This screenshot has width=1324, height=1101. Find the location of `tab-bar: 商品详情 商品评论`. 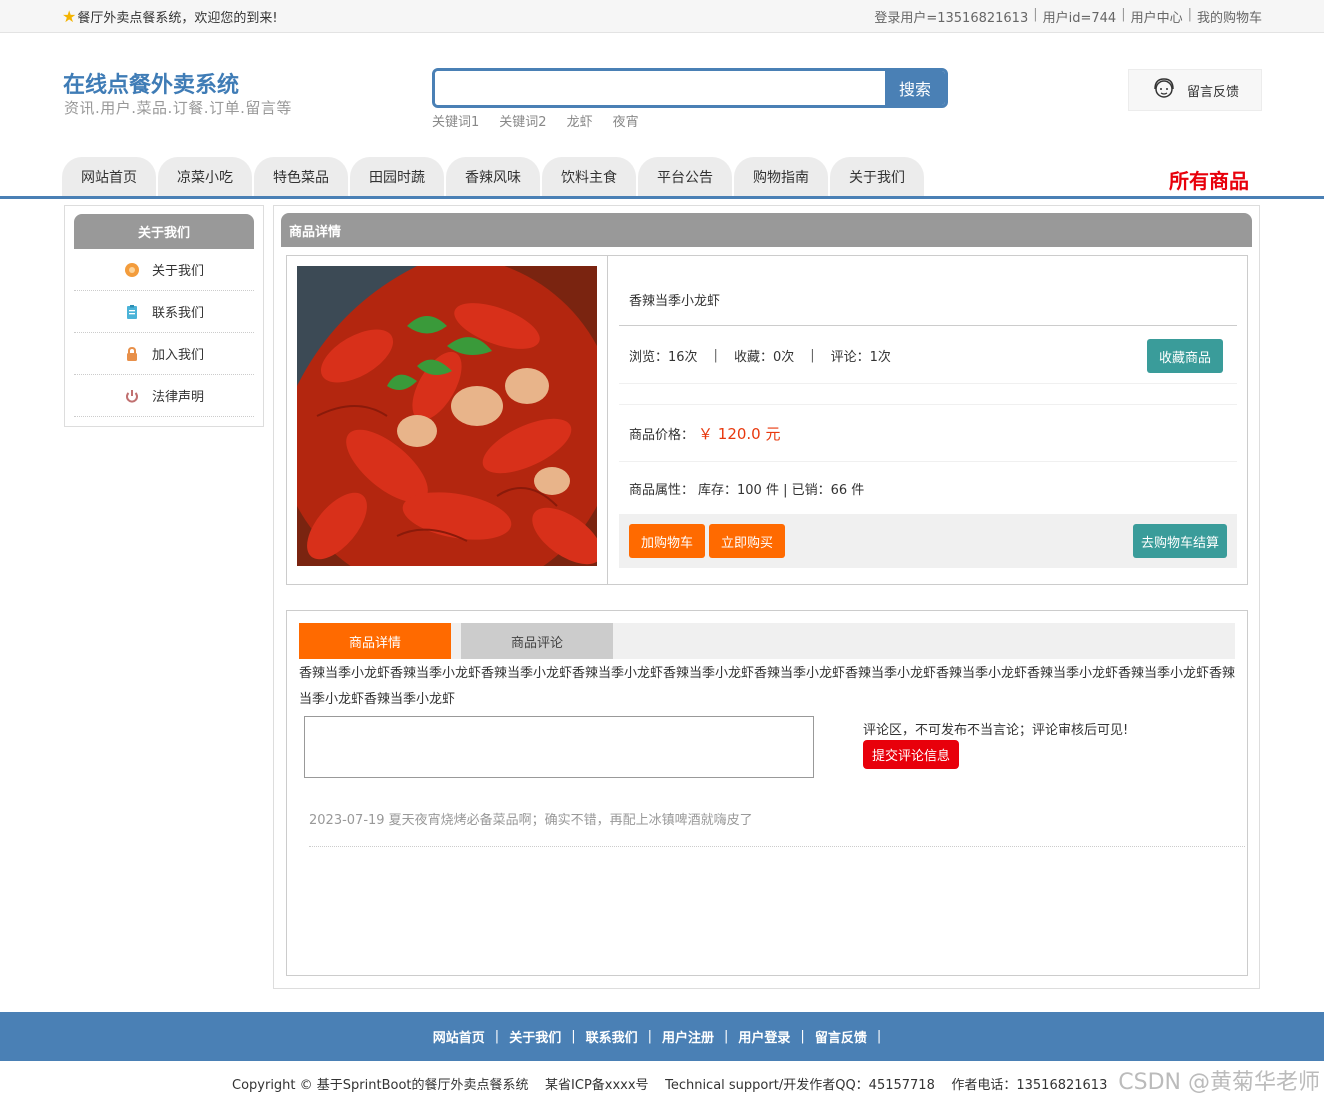

tab-bar: 商品详情 商品评论 is located at coordinates (767, 641).